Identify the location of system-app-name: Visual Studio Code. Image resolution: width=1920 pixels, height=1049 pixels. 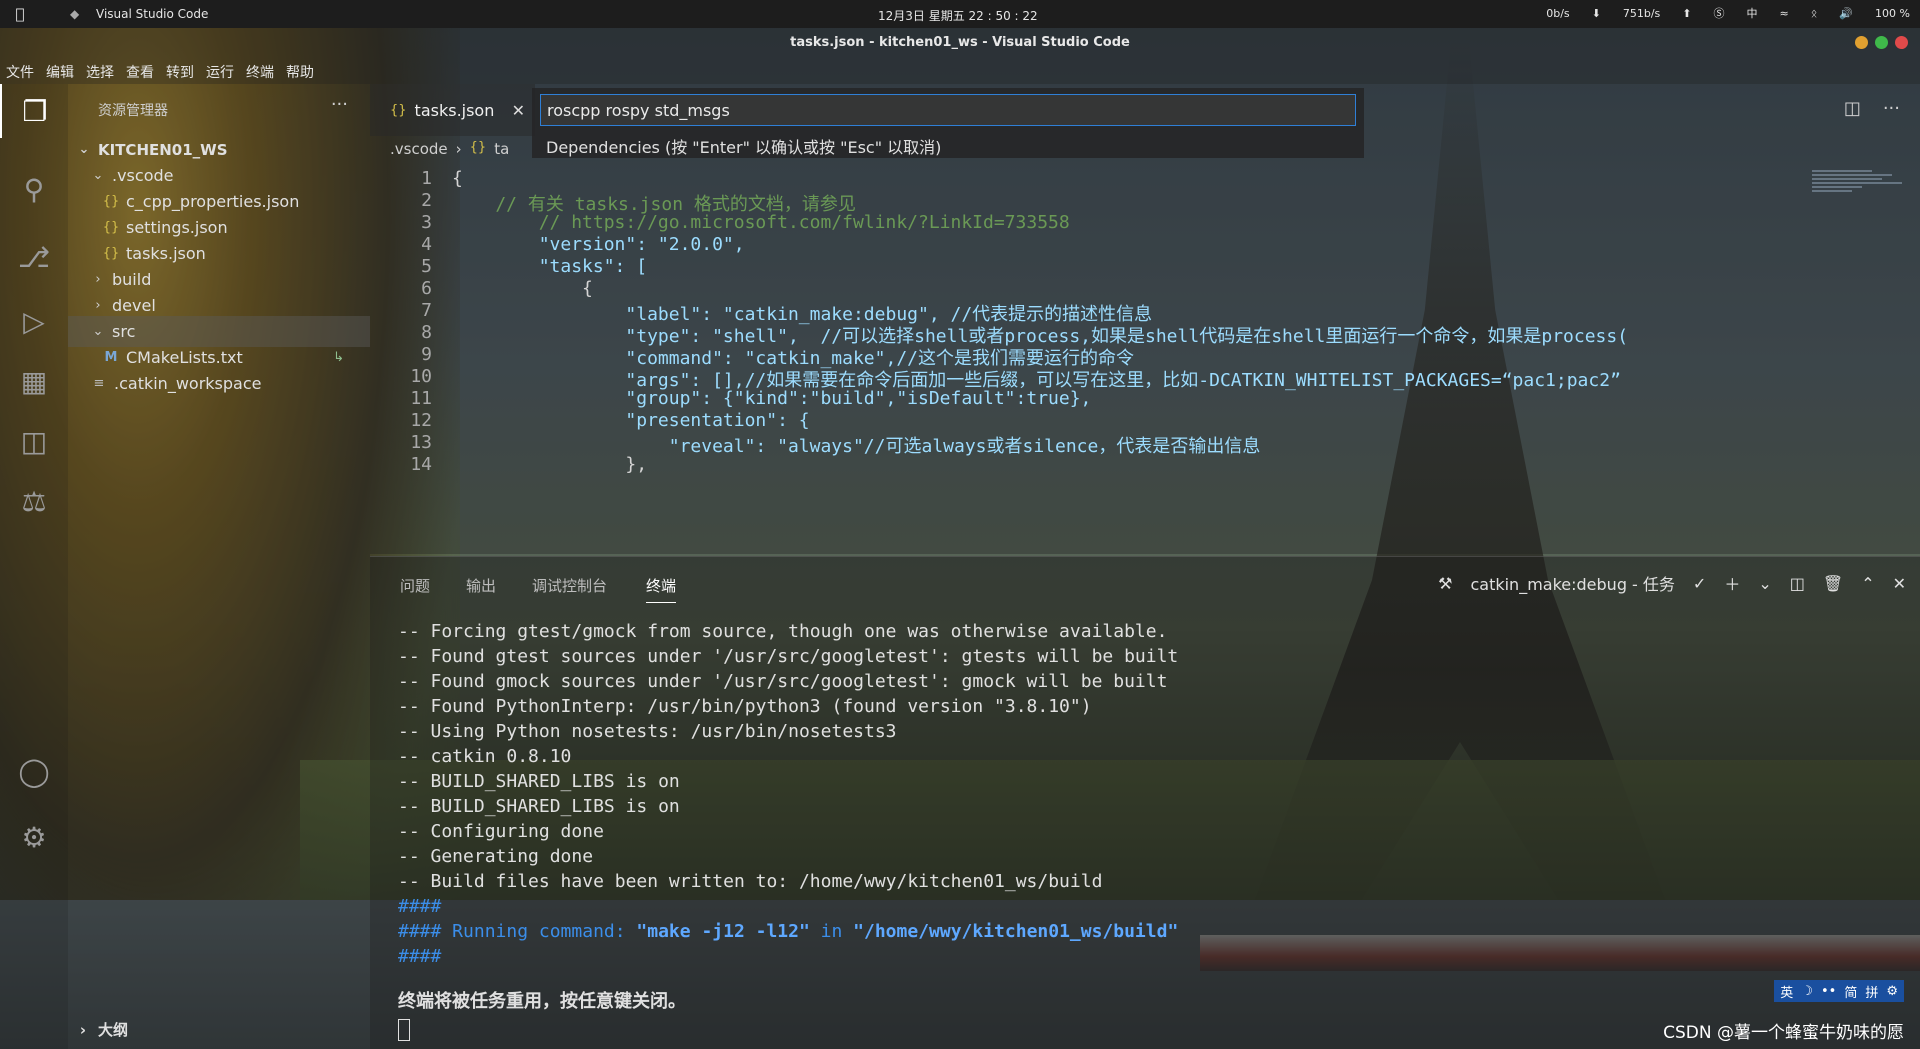
(152, 14).